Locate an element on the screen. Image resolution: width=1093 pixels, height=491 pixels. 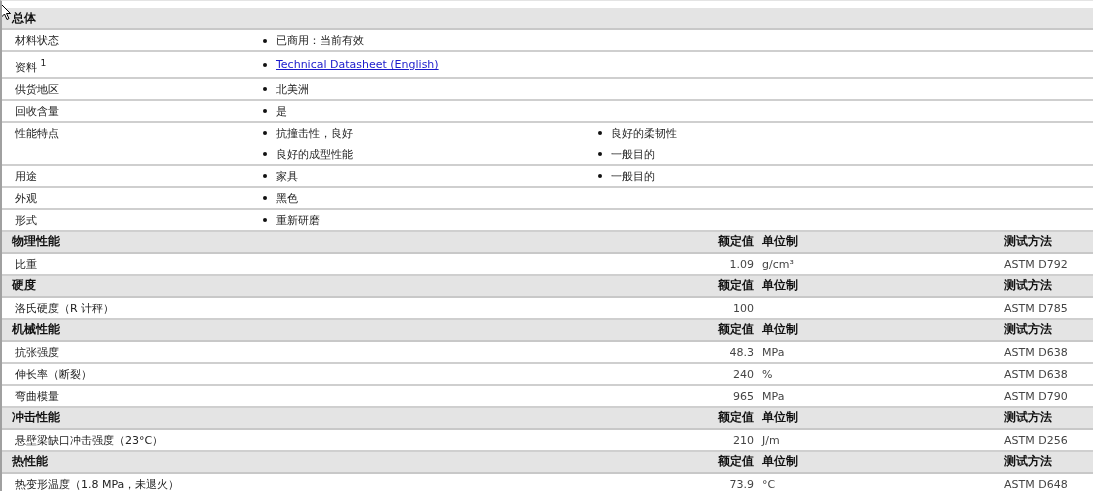
table-cell-text: % is located at coordinates (767, 374).